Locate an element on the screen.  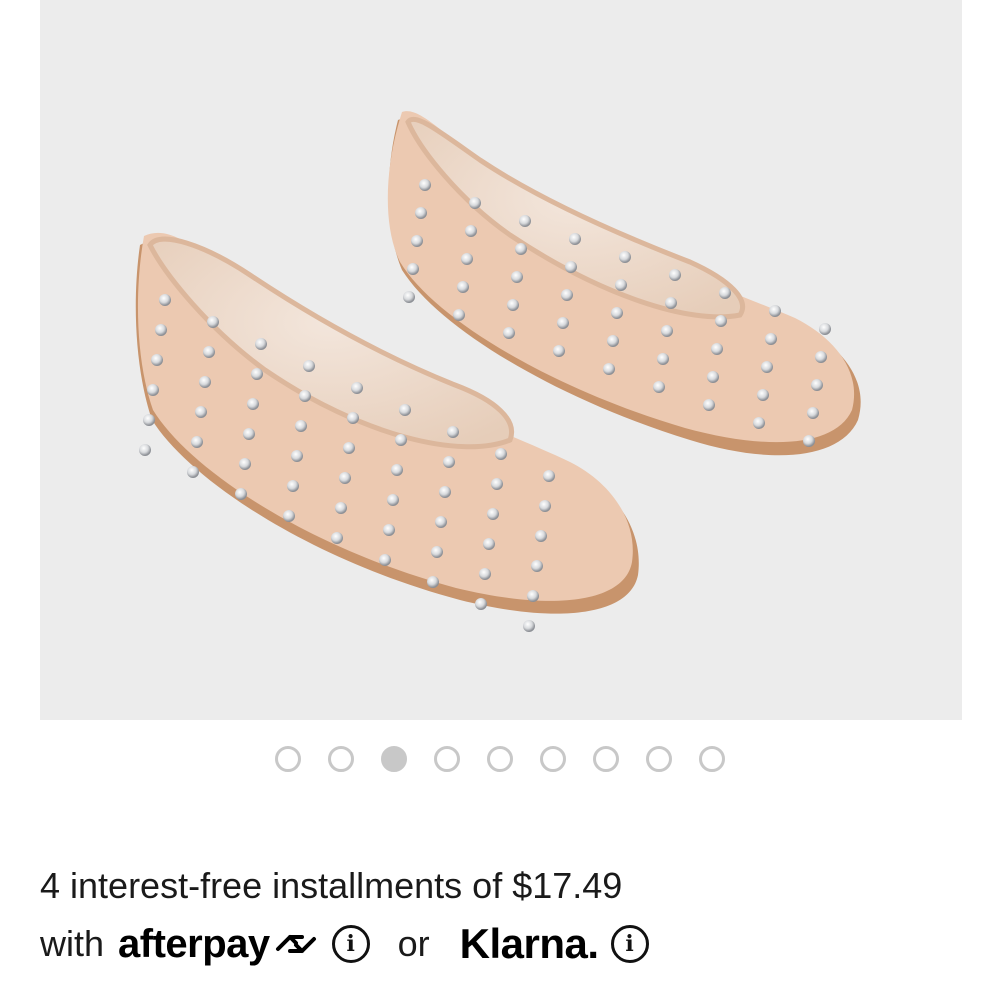
afterpay-info-icon: i is located at coordinates (350, 944).